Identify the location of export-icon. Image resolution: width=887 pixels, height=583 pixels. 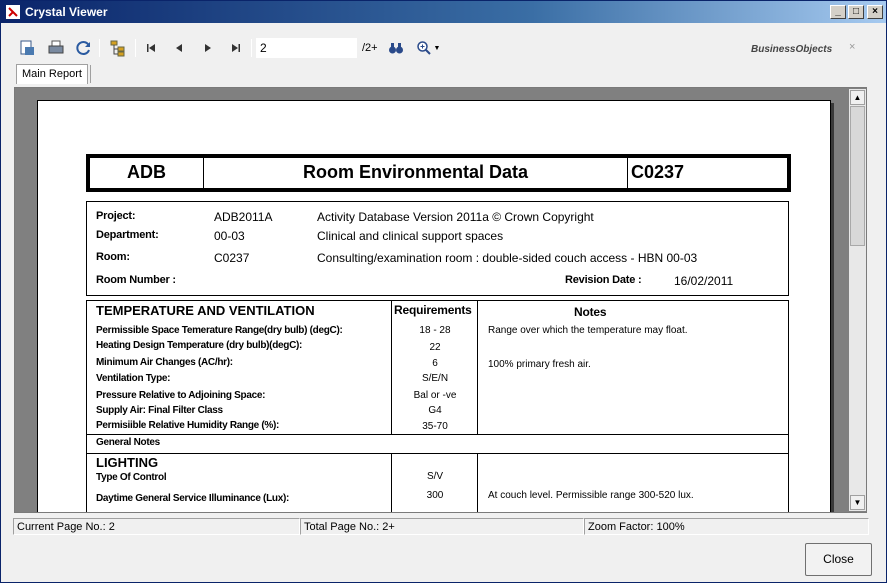
(27, 47).